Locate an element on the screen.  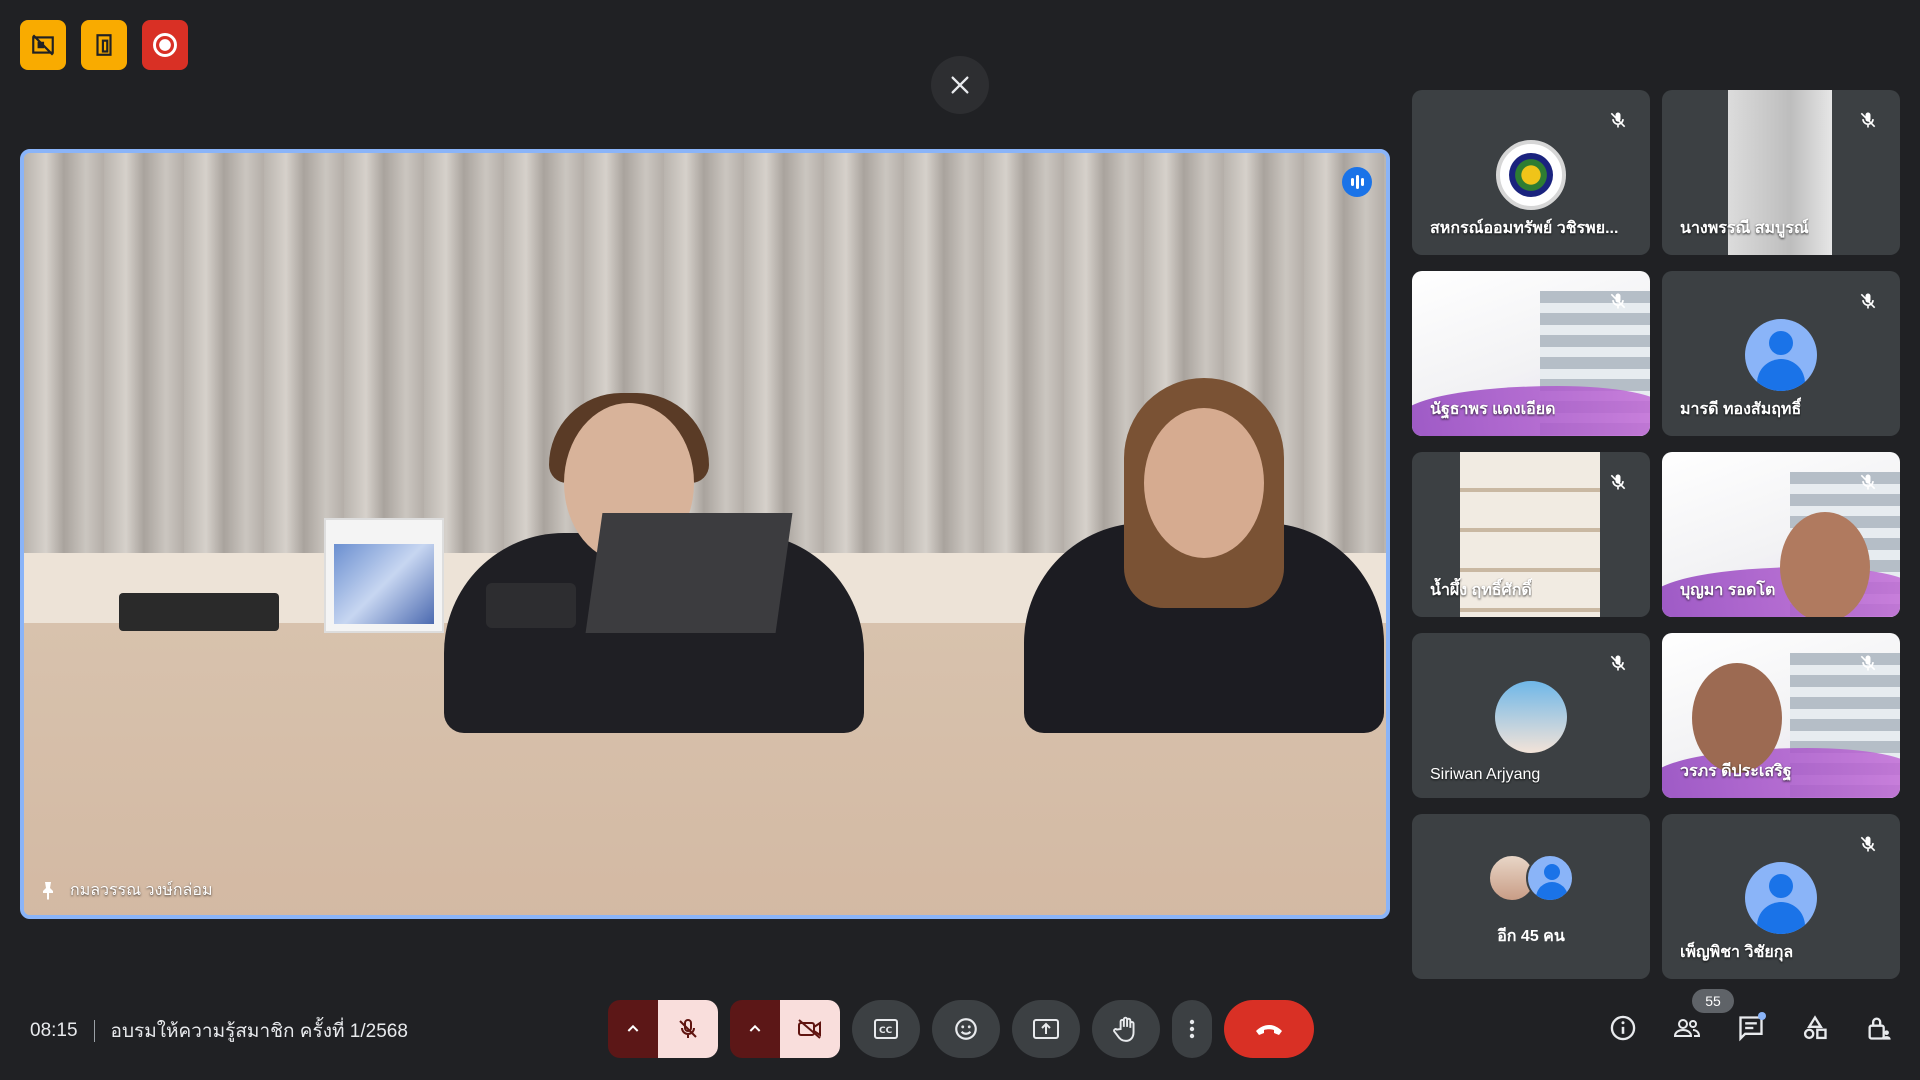
pin-icon is located at coordinates (48, 891).